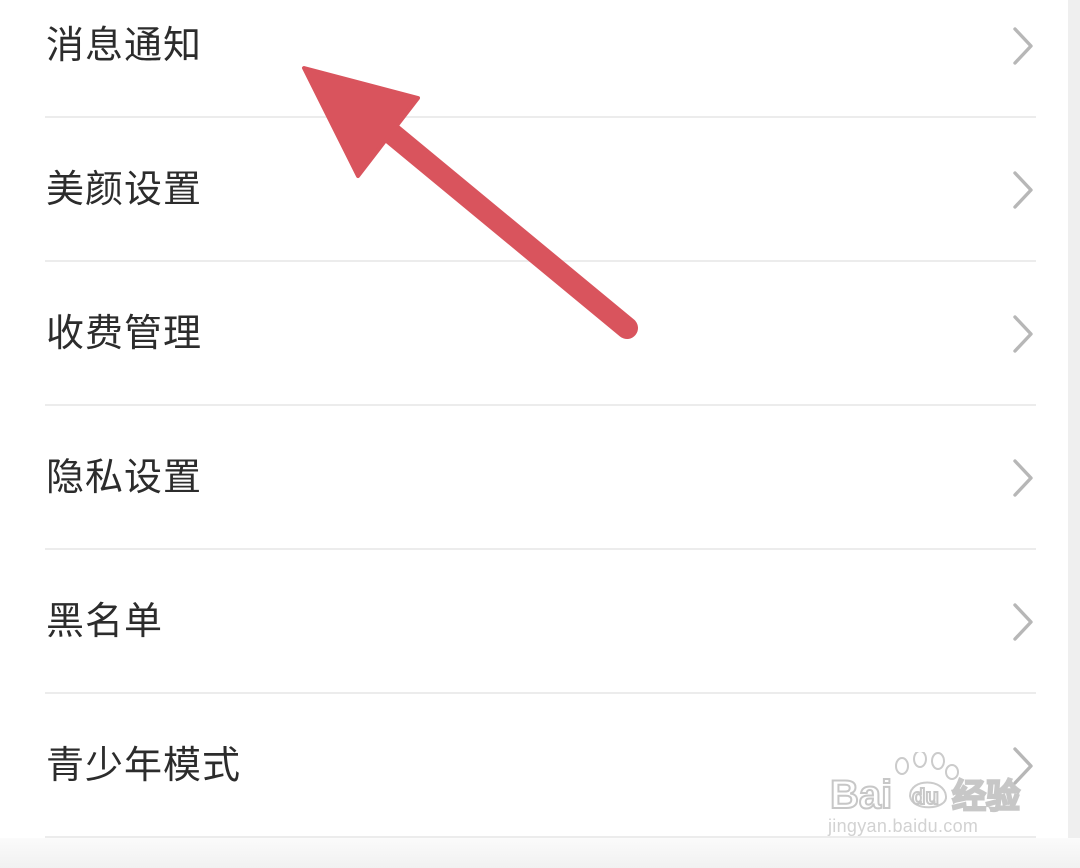  Describe the element at coordinates (144, 765) in the screenshot. I see `setting-item-label: 青少年模式` at that location.